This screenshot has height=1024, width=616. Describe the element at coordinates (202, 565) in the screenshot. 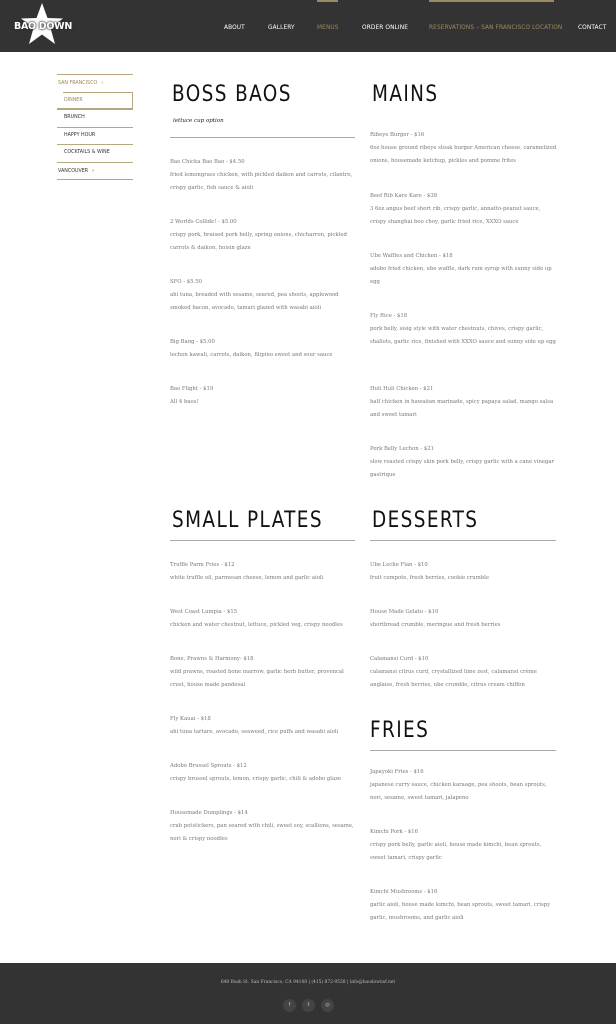

I see `menu-item-name: Truffle Parm Fries - $12` at that location.